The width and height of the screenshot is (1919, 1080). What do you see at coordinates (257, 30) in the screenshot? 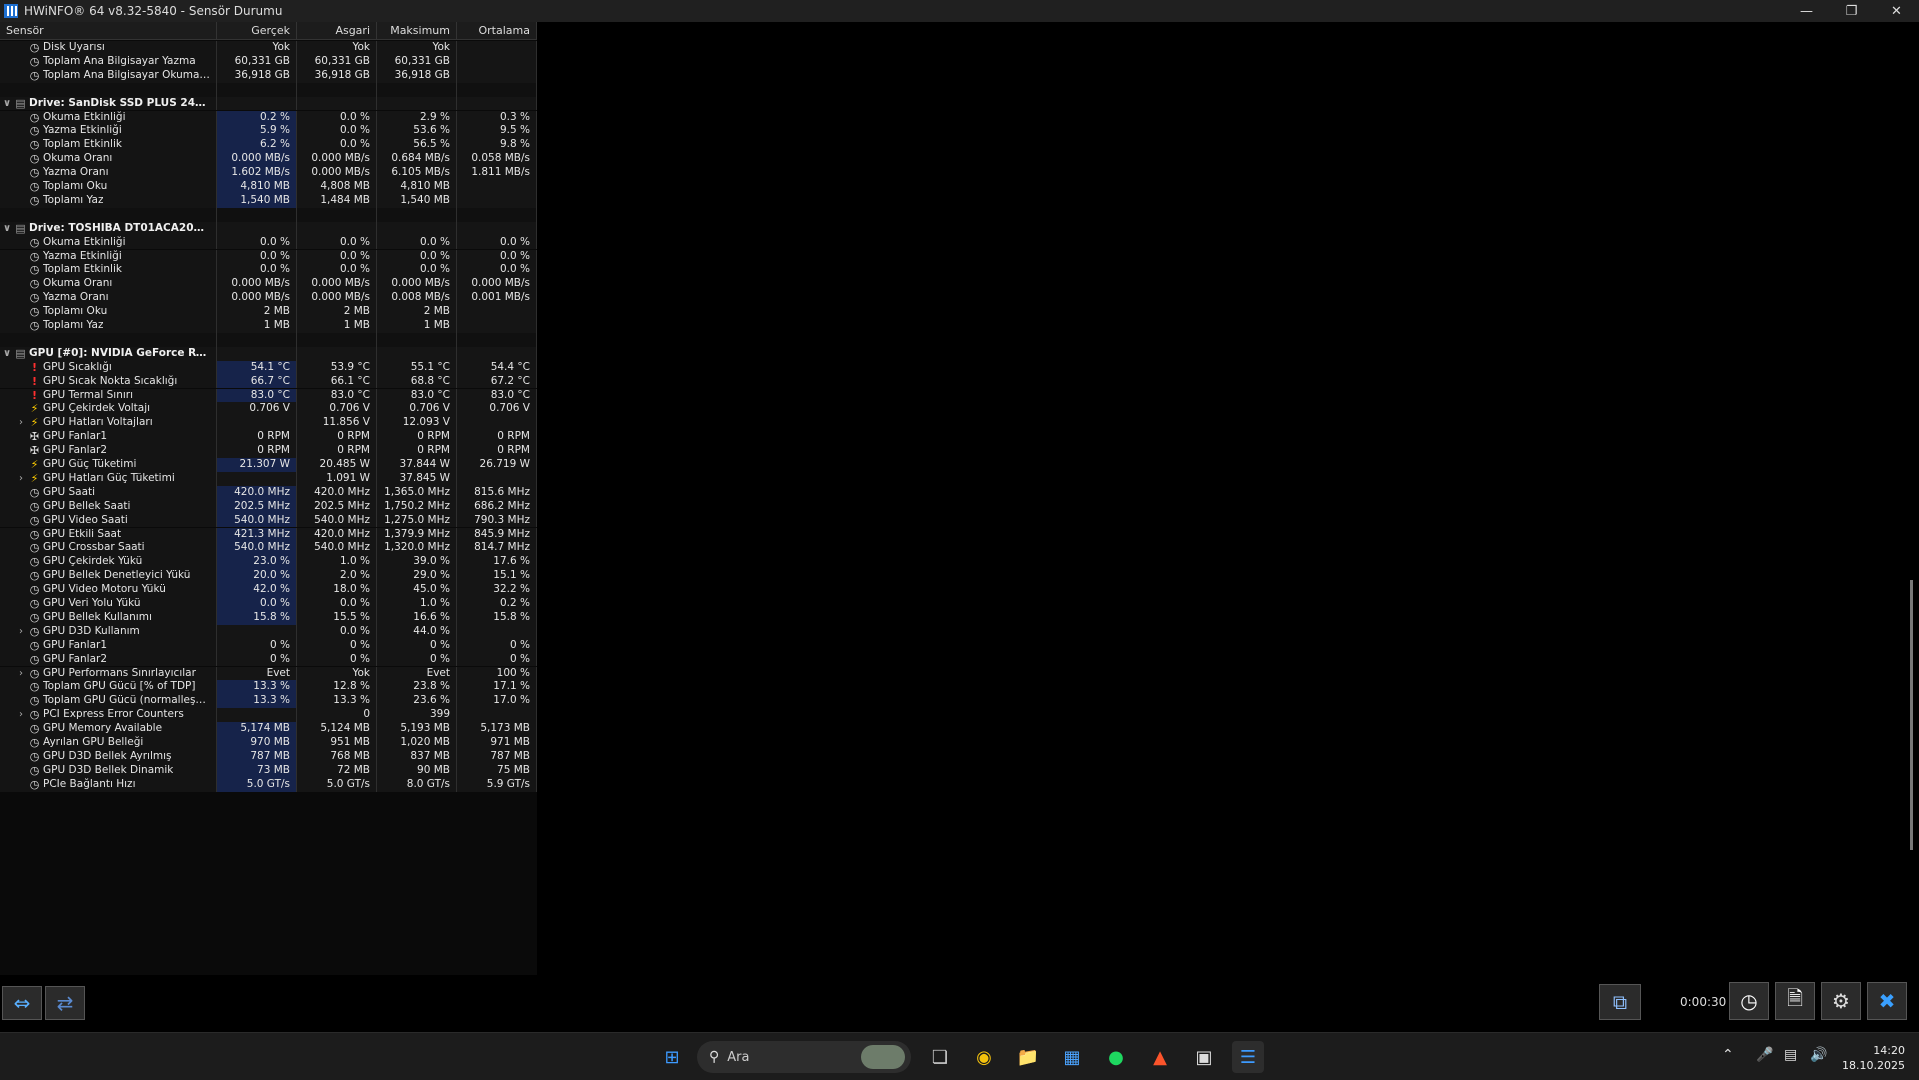
I see `column-header-current: Gerçek` at bounding box center [257, 30].